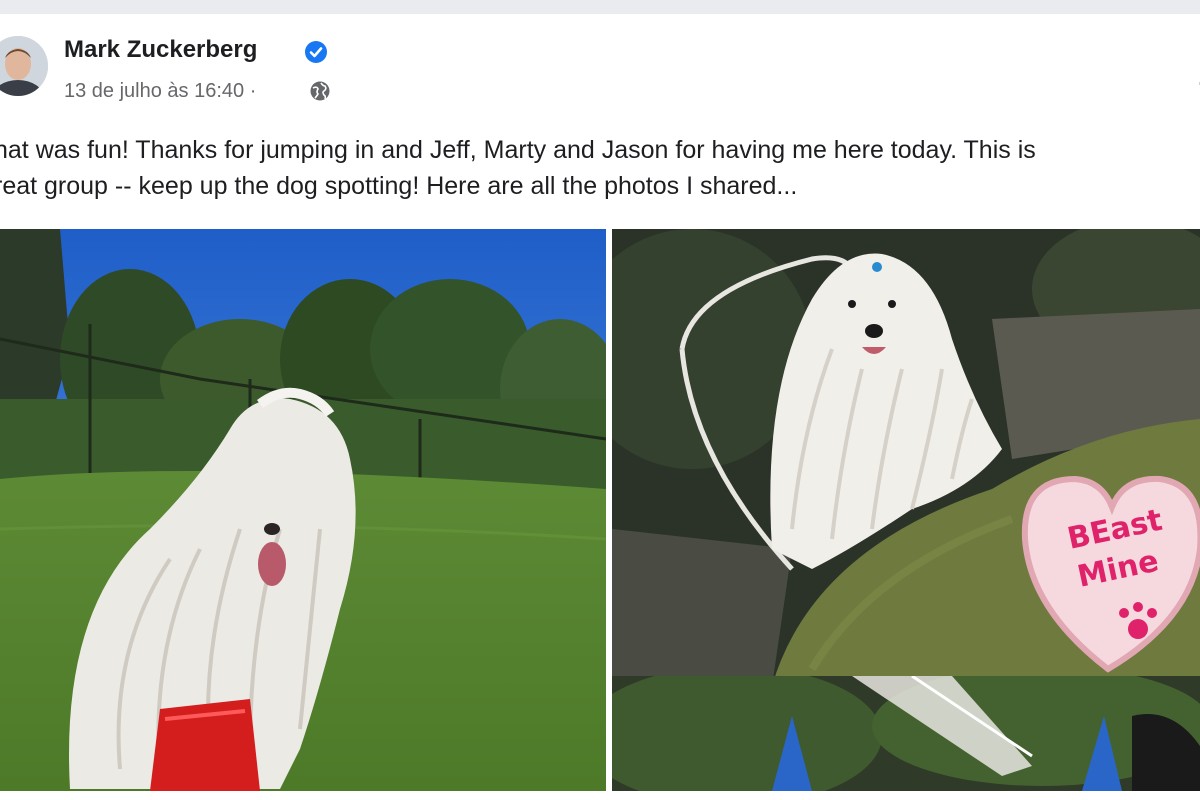 The width and height of the screenshot is (1200, 800). I want to click on globe-icon, so click(320, 91).